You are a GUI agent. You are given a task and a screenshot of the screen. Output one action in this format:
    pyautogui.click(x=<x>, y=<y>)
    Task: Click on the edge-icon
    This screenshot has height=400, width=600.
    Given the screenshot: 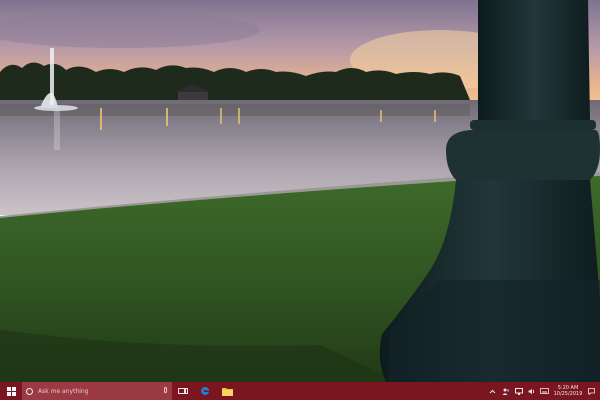 What is the action you would take?
    pyautogui.click(x=205, y=391)
    